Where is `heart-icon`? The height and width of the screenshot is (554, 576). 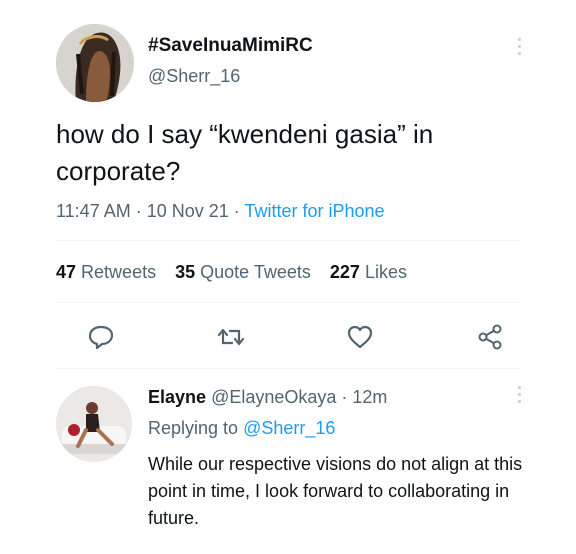
heart-icon is located at coordinates (360, 337).